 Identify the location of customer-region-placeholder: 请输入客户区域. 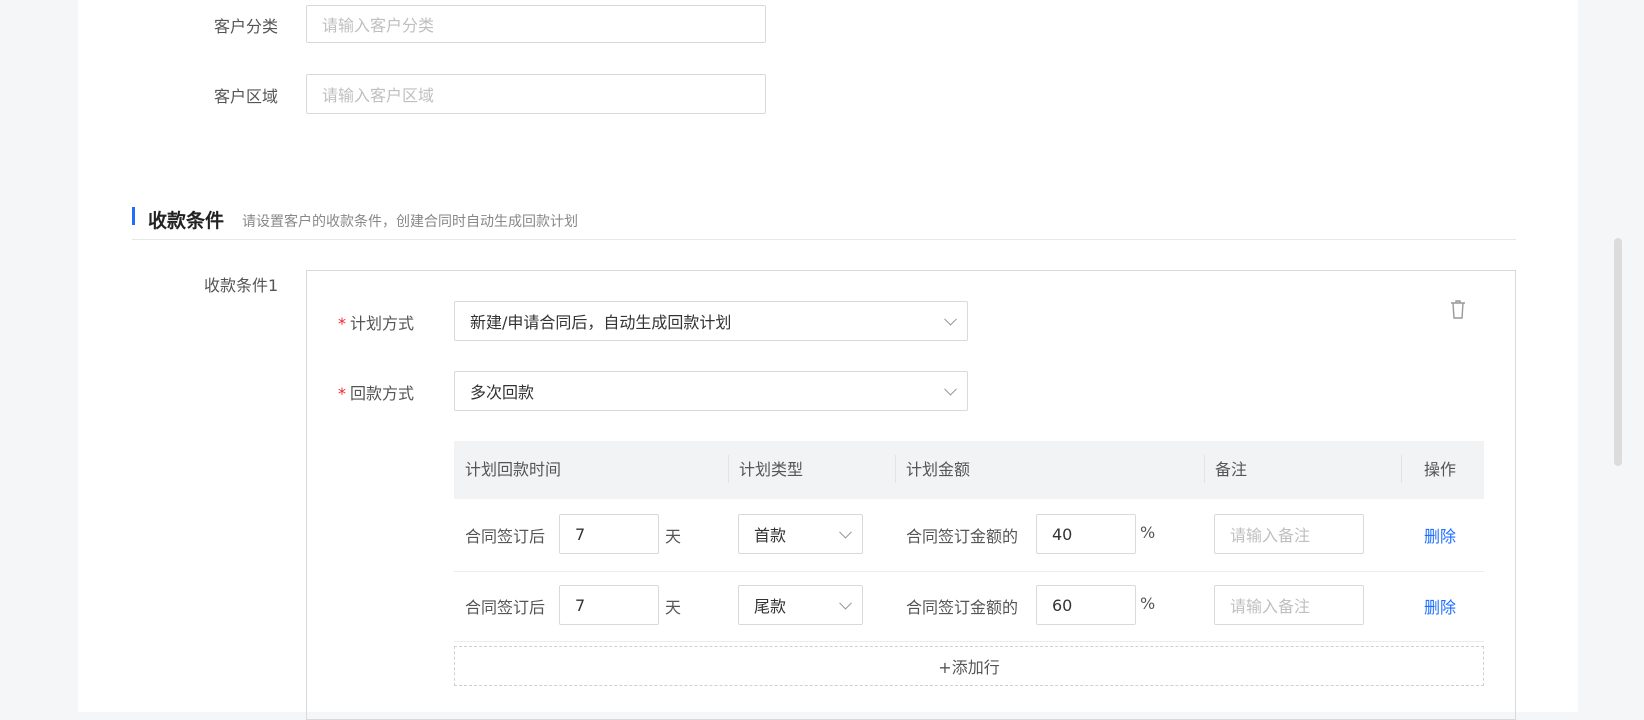
(378, 95).